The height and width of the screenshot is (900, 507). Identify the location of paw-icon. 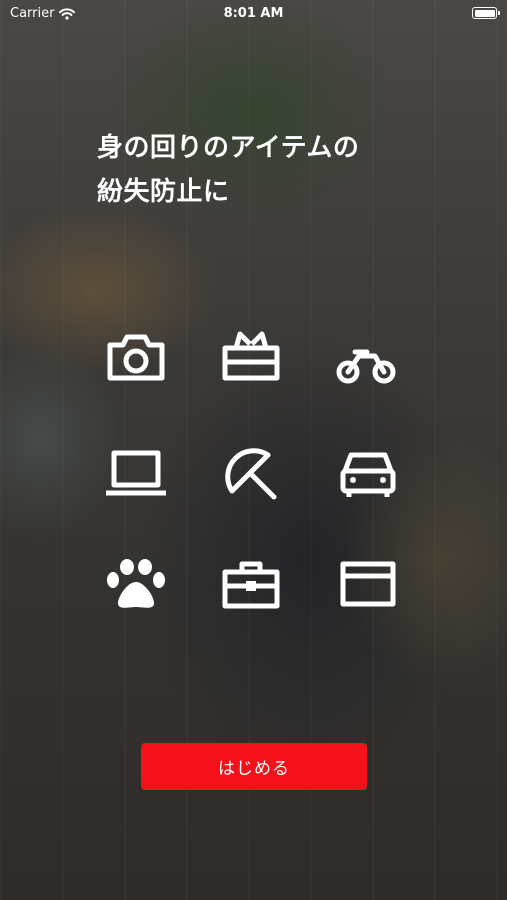
(136, 585).